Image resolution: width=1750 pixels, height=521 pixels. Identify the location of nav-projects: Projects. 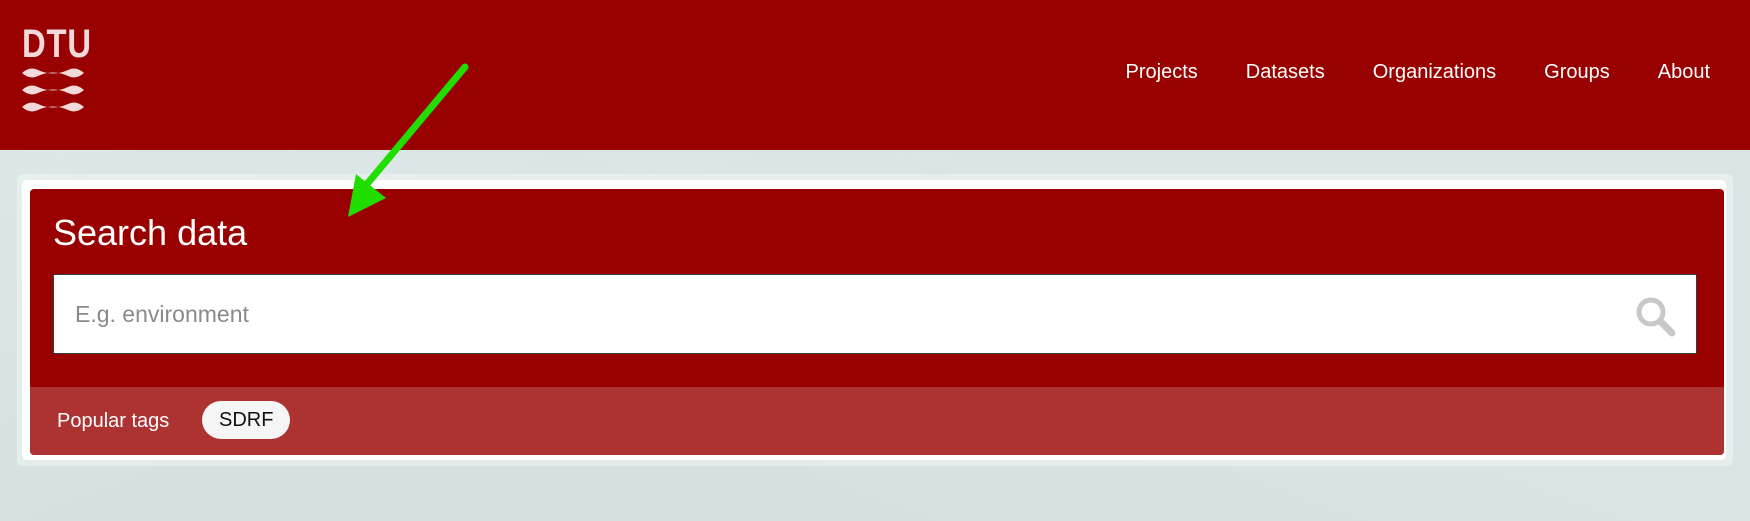
(1162, 72).